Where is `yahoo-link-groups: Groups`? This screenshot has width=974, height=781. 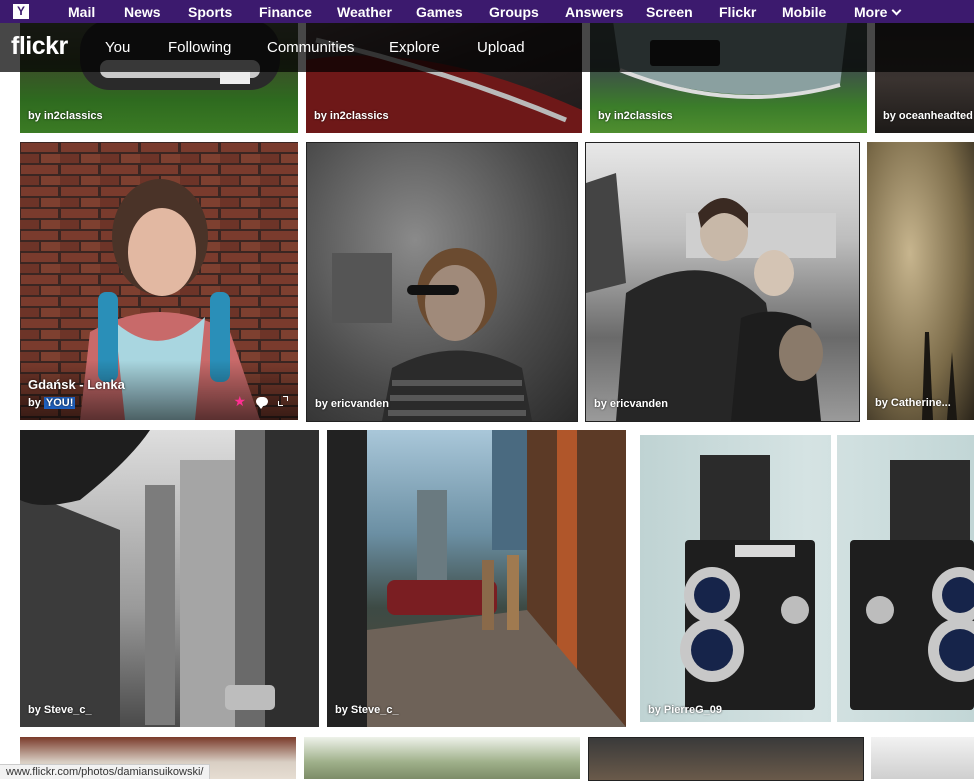
yahoo-link-groups: Groups is located at coordinates (514, 12).